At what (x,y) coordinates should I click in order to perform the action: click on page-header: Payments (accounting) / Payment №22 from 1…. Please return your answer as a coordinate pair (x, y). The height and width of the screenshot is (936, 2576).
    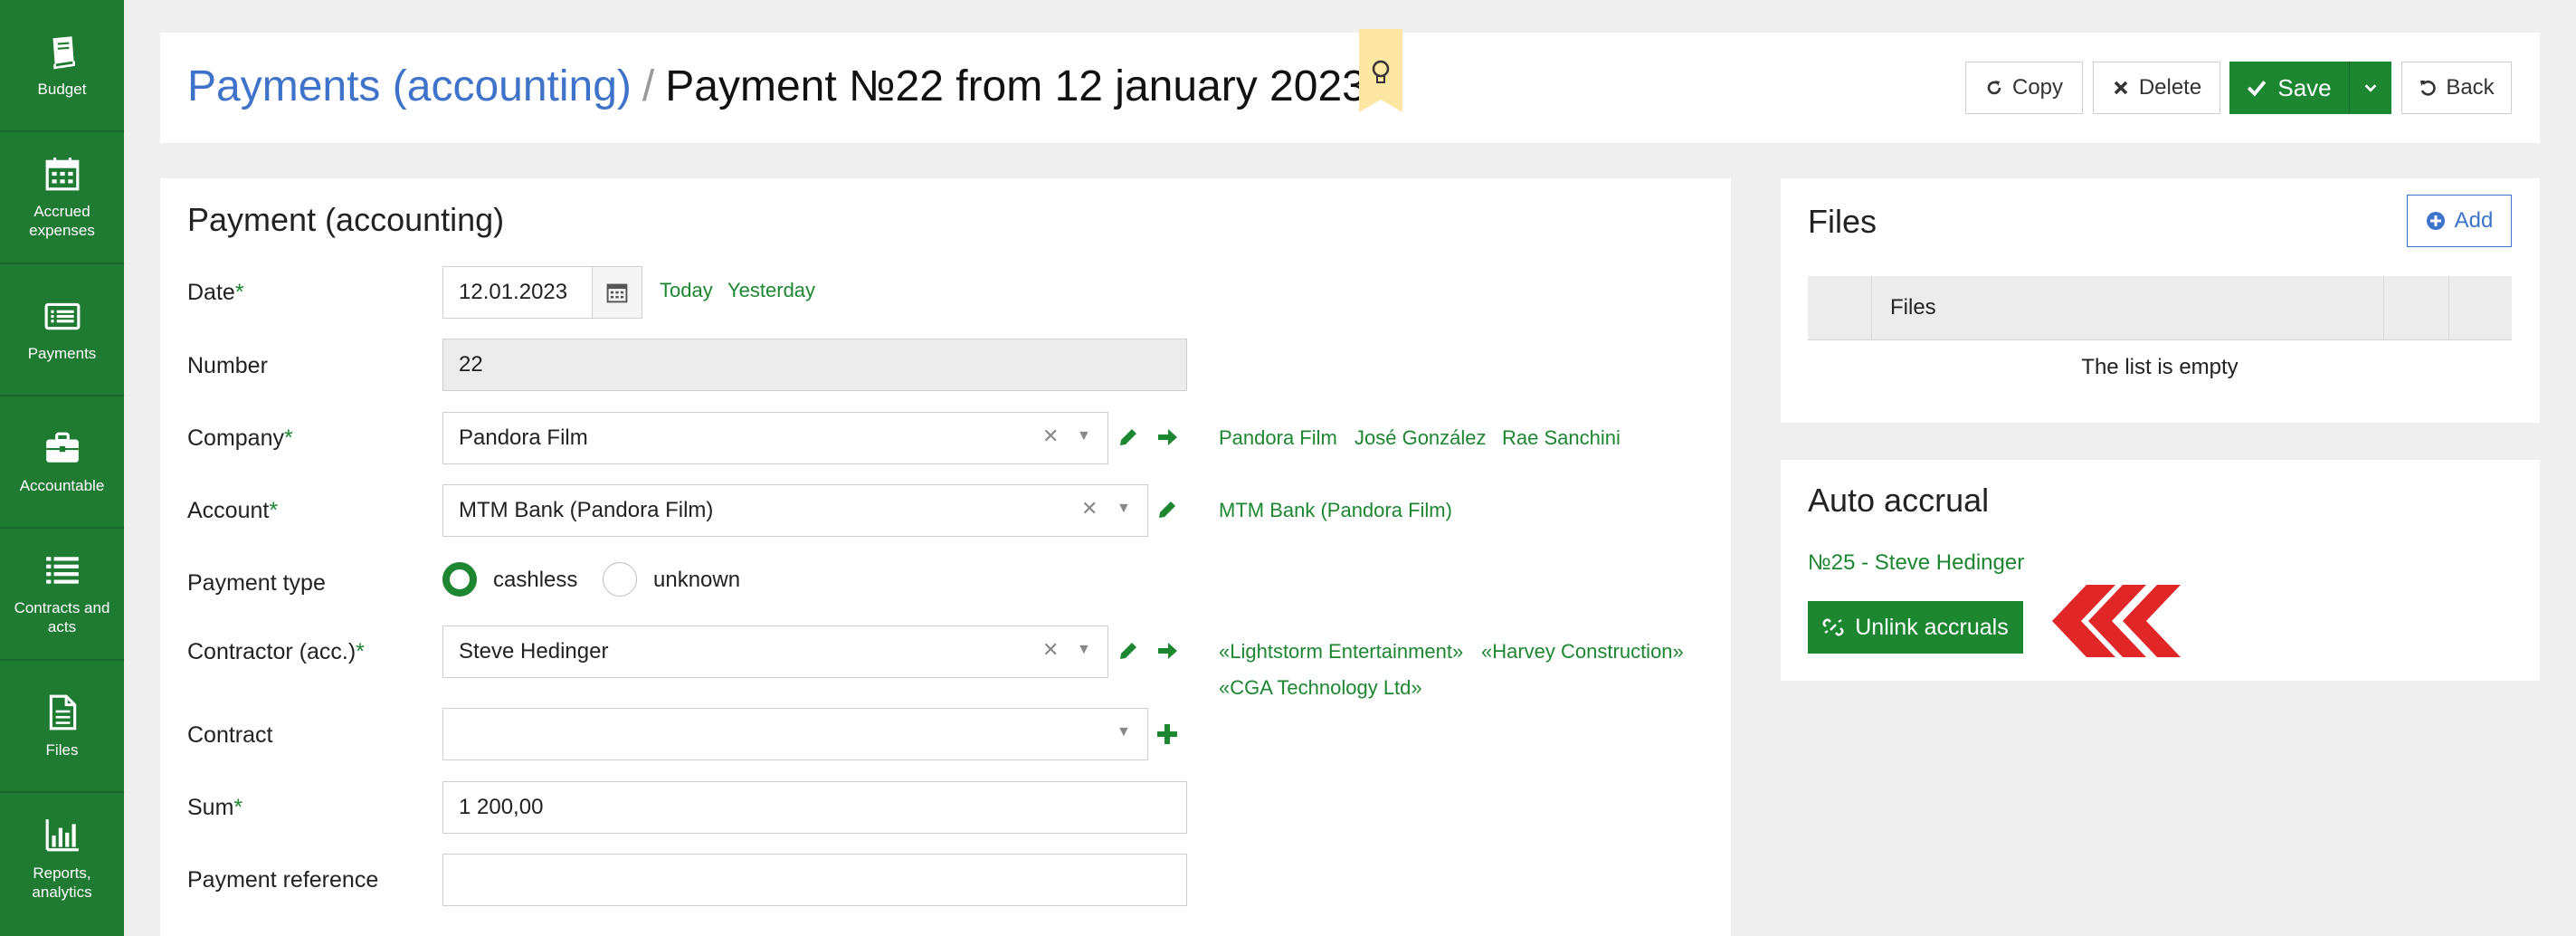
    Looking at the image, I should click on (1350, 86).